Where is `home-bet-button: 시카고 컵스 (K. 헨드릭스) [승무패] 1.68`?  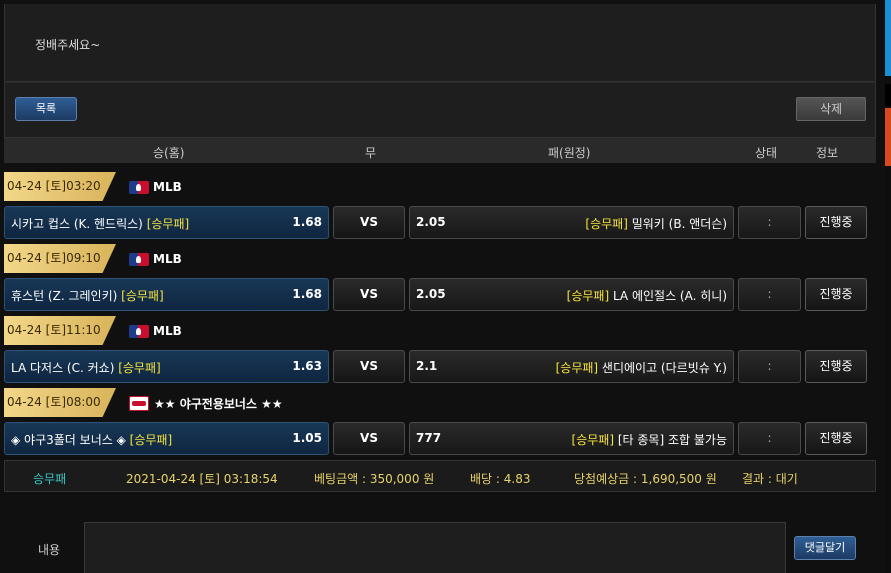 home-bet-button: 시카고 컵스 (K. 헨드릭스) [승무패] 1.68 is located at coordinates (166, 222).